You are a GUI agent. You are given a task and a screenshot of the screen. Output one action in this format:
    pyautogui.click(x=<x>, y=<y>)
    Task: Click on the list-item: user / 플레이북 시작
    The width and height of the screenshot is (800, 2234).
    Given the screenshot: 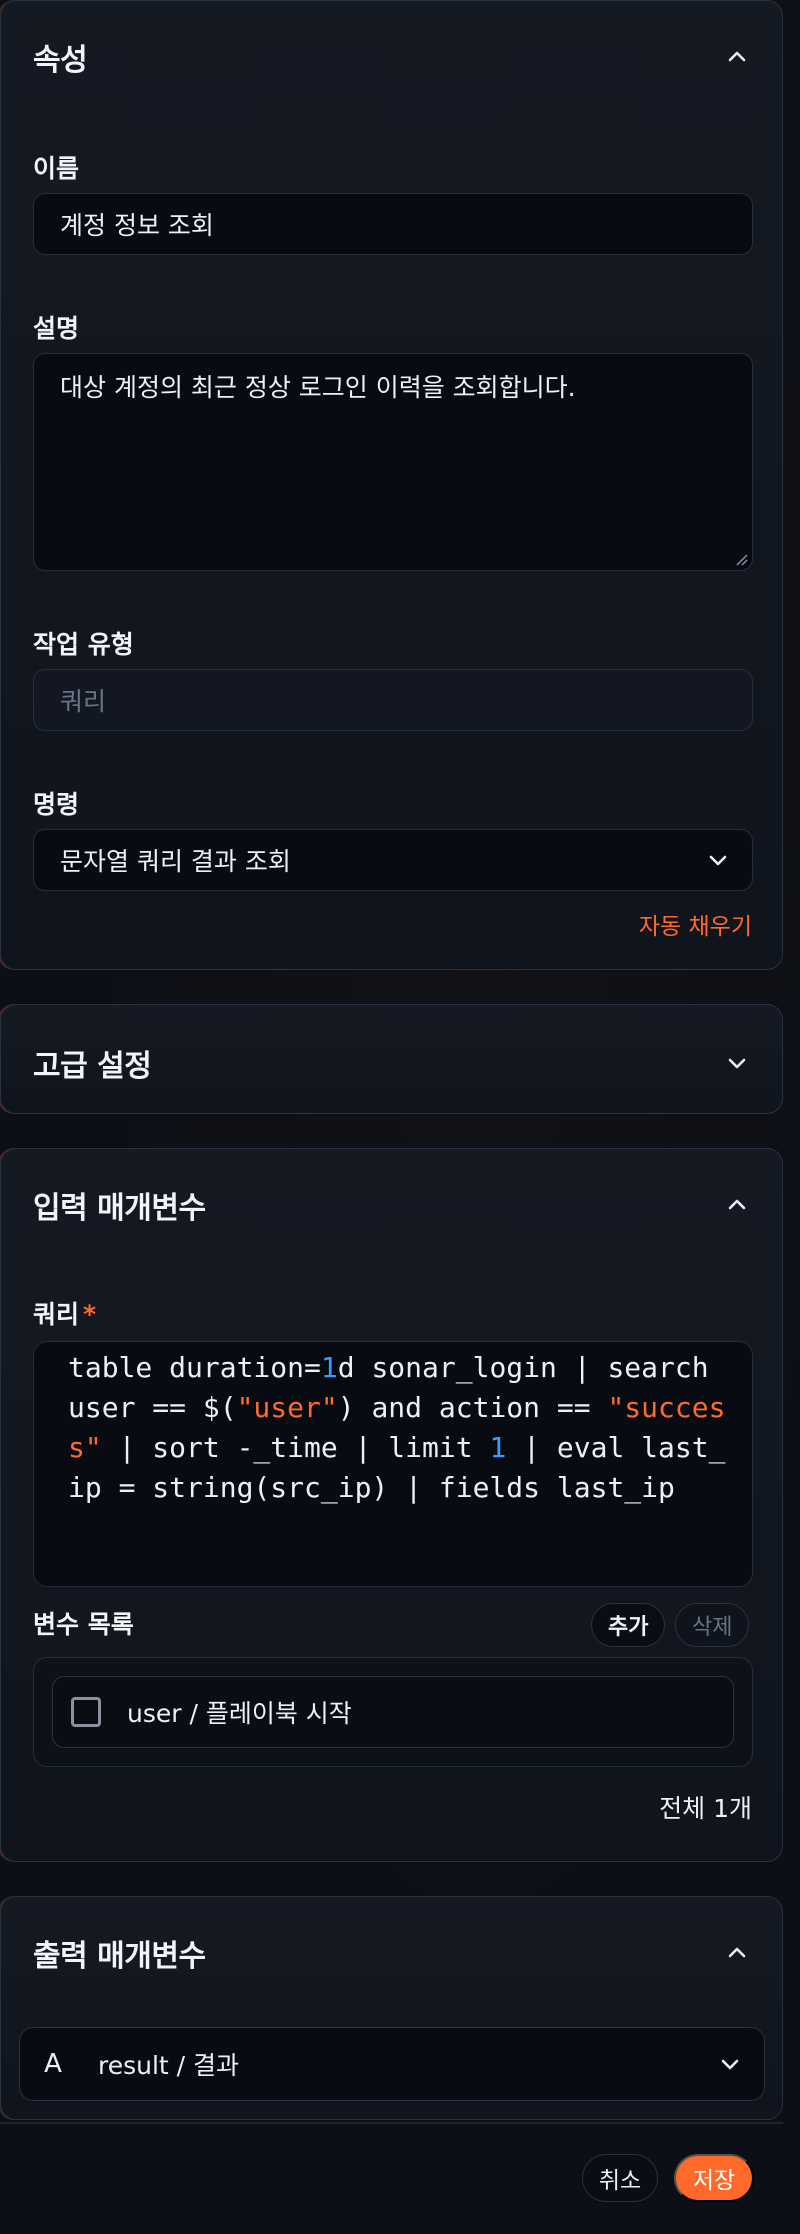 What is the action you would take?
    pyautogui.click(x=393, y=1712)
    